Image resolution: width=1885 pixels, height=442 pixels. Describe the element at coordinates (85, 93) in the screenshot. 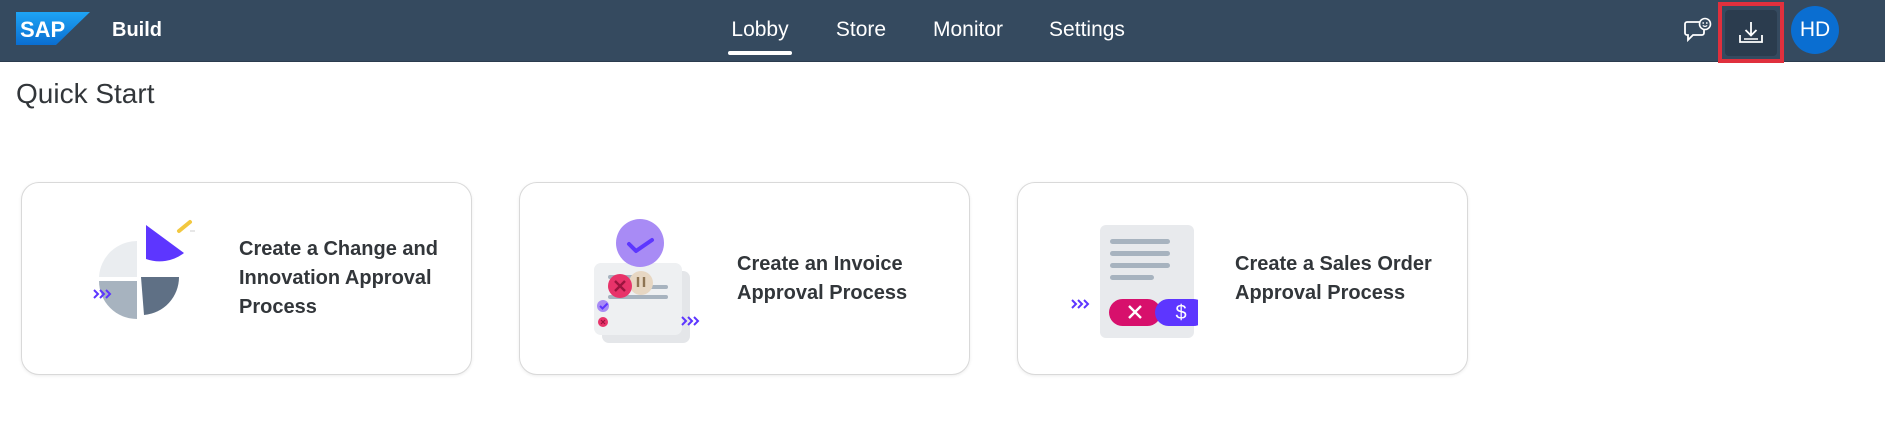

I see `page-title: Quick Start` at that location.